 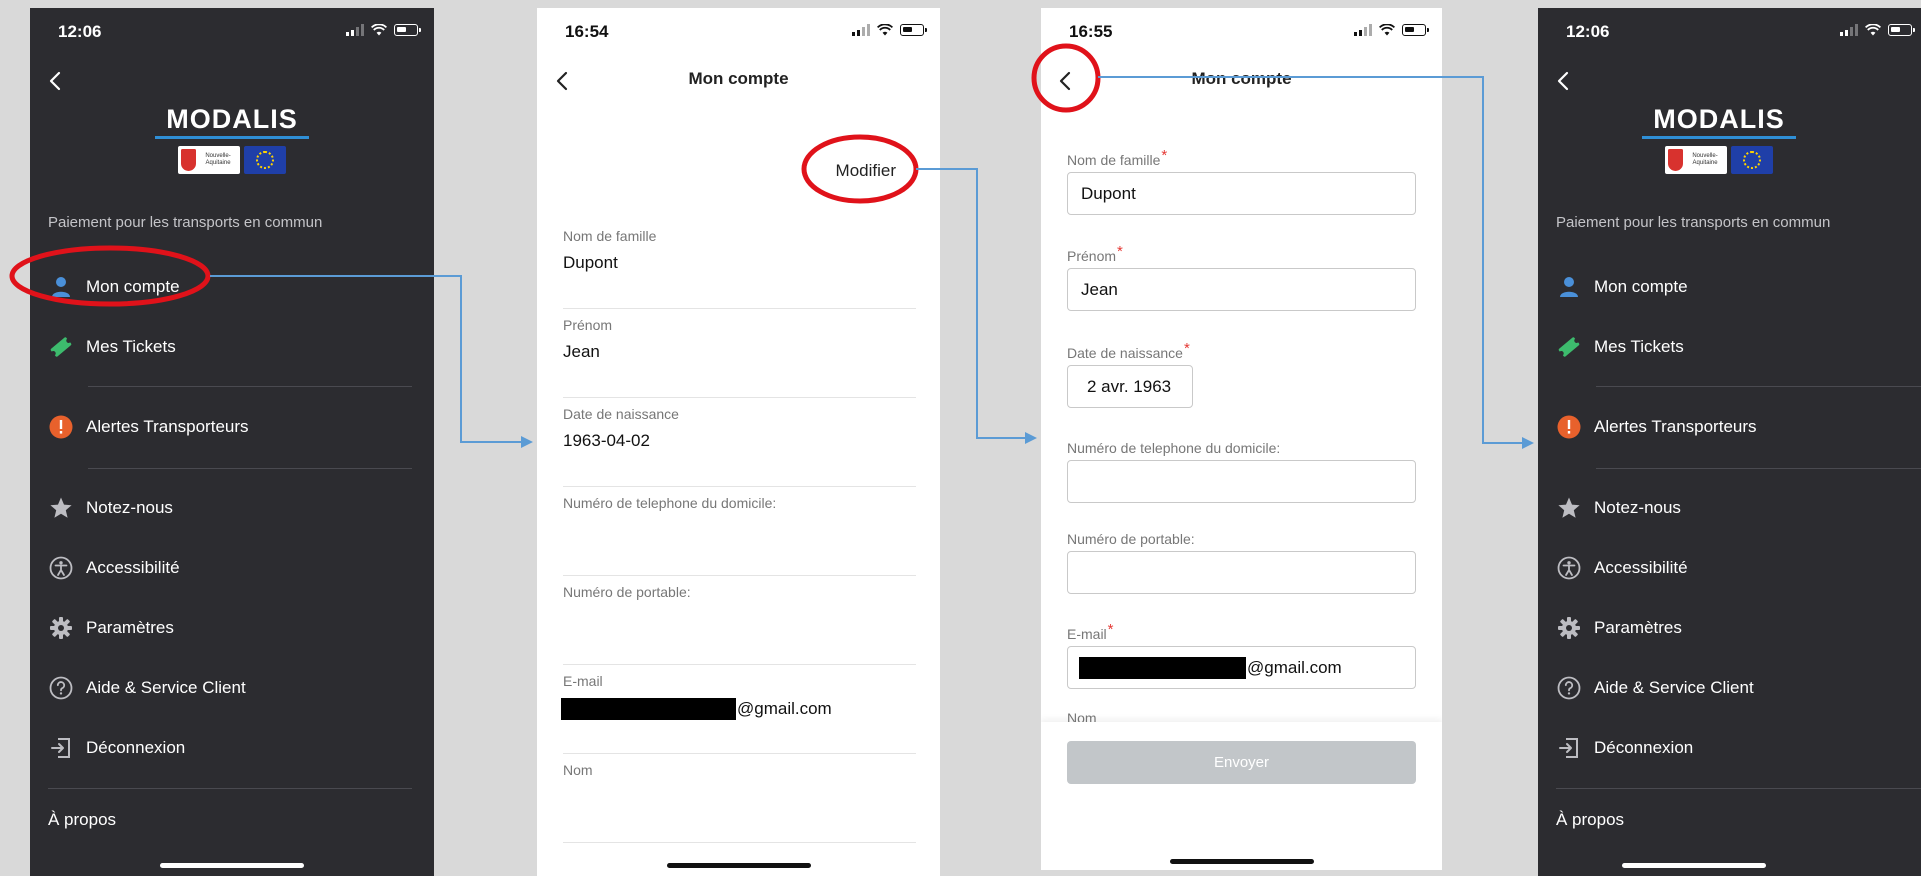 What do you see at coordinates (1569, 427) in the screenshot?
I see `alert-icon` at bounding box center [1569, 427].